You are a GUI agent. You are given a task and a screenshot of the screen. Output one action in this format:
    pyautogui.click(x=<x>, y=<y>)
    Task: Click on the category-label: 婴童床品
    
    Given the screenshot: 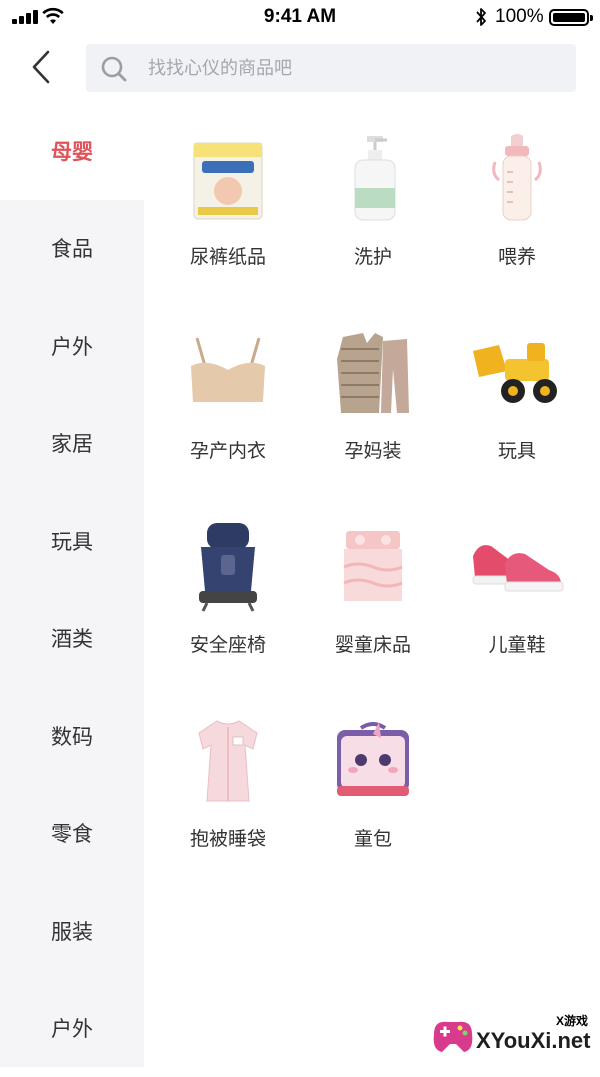 What is the action you would take?
    pyautogui.click(x=373, y=643)
    